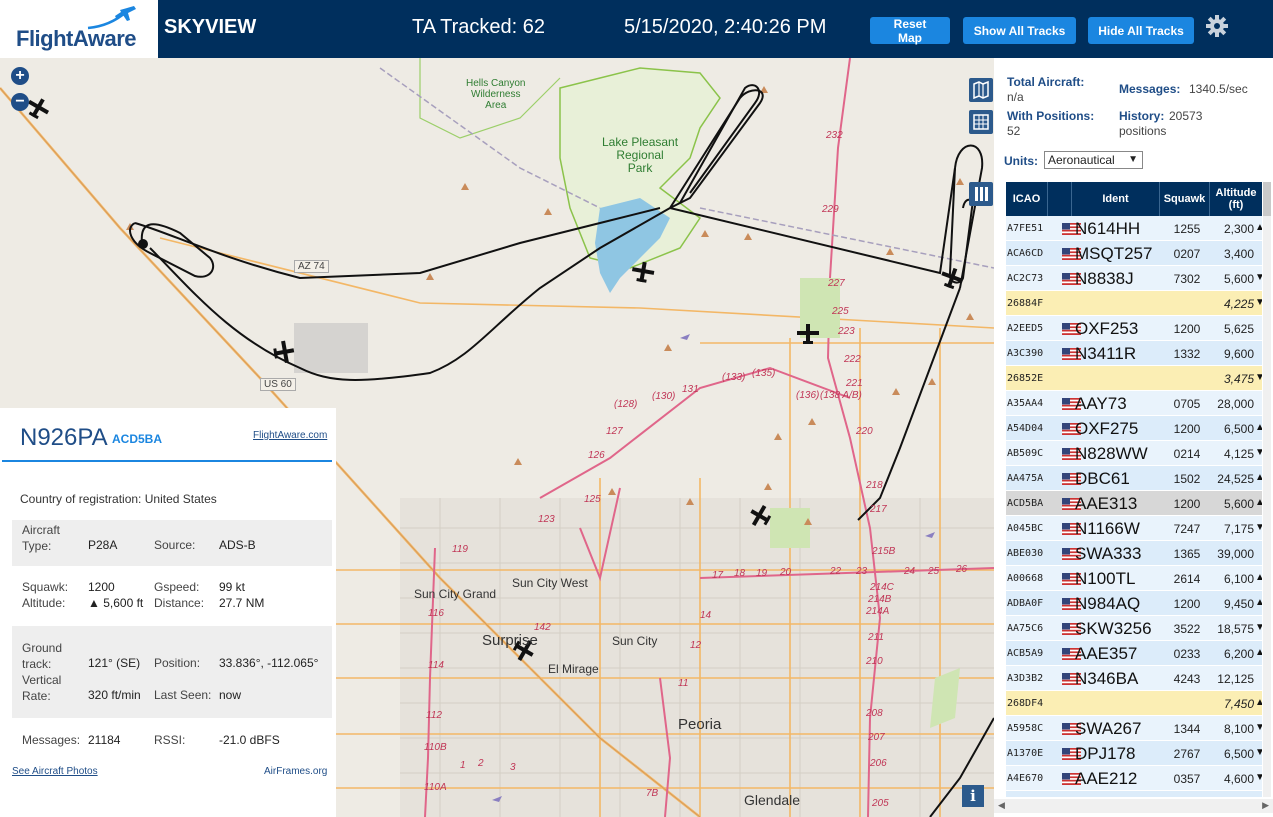 The image size is (1273, 817). What do you see at coordinates (1134, 353) in the screenshot?
I see `table-row: A3C390 N3411R 1332 9,600` at bounding box center [1134, 353].